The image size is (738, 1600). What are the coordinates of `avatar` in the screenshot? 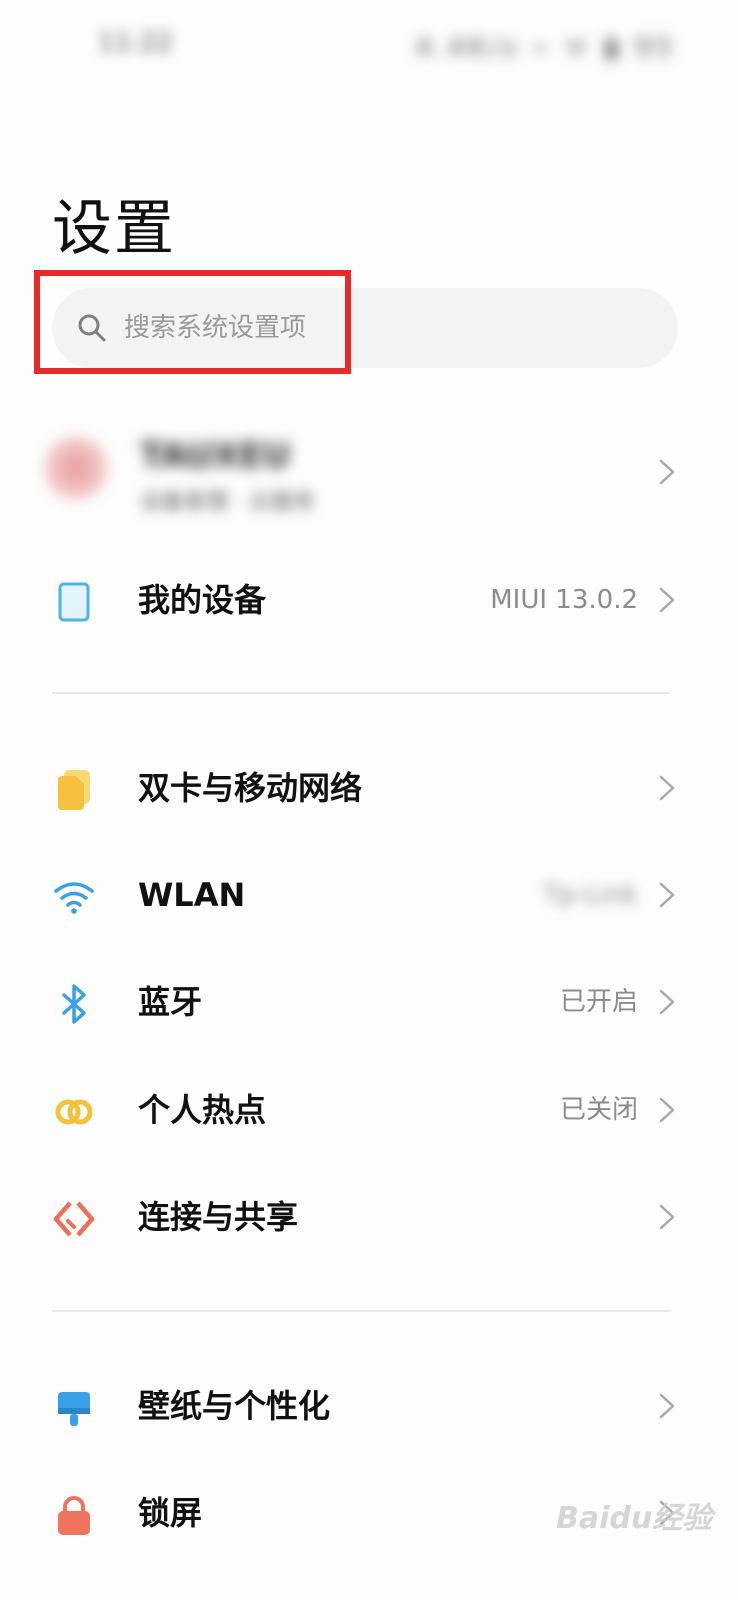 It's located at (76, 468).